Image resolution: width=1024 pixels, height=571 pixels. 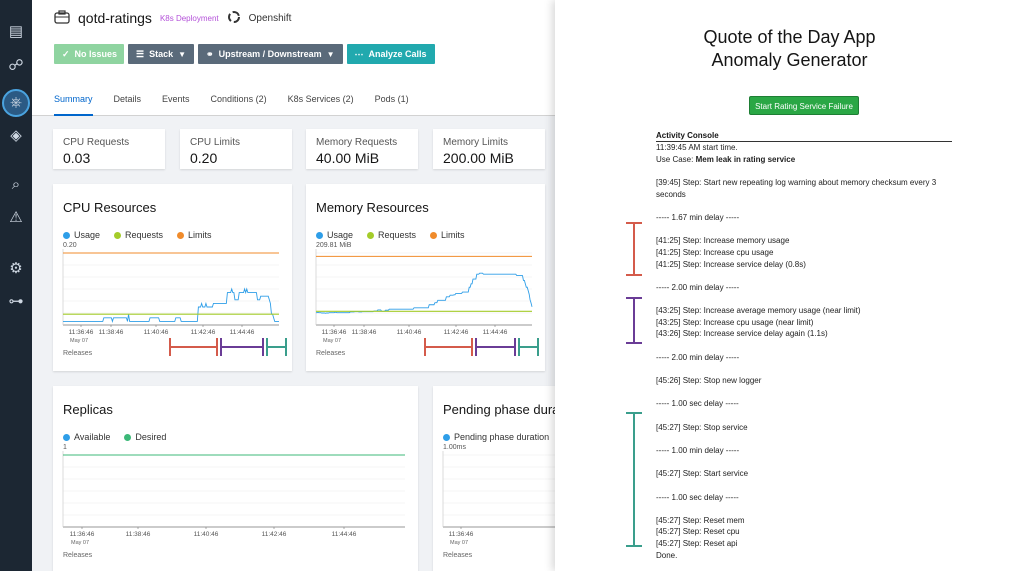 What do you see at coordinates (362, 149) in the screenshot?
I see `metric-card-memory-requests: Memory Requests 40.00 MiB` at bounding box center [362, 149].